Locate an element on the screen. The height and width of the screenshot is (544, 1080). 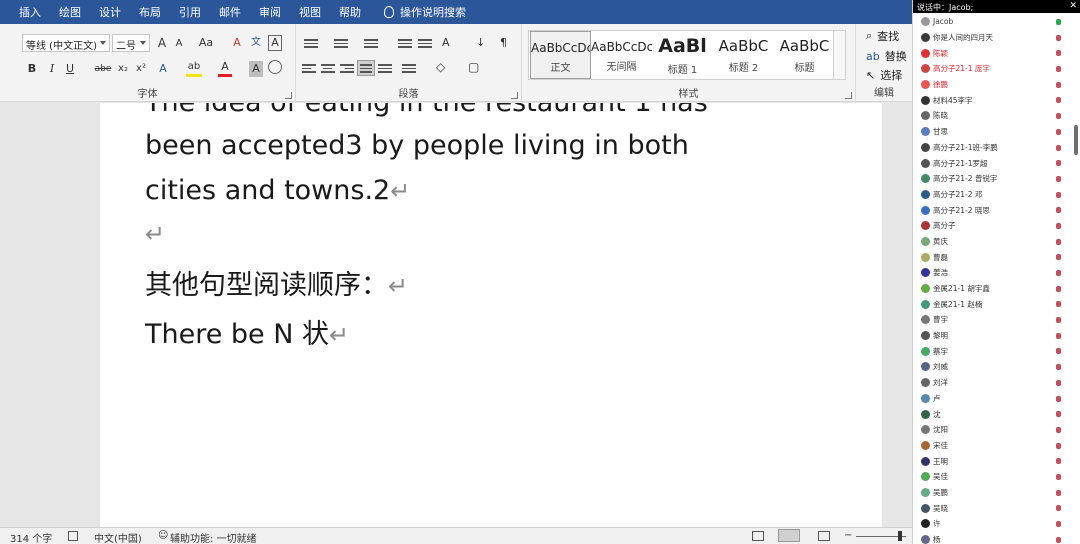
participant-row: 黄庆 is located at coordinates (993, 242).